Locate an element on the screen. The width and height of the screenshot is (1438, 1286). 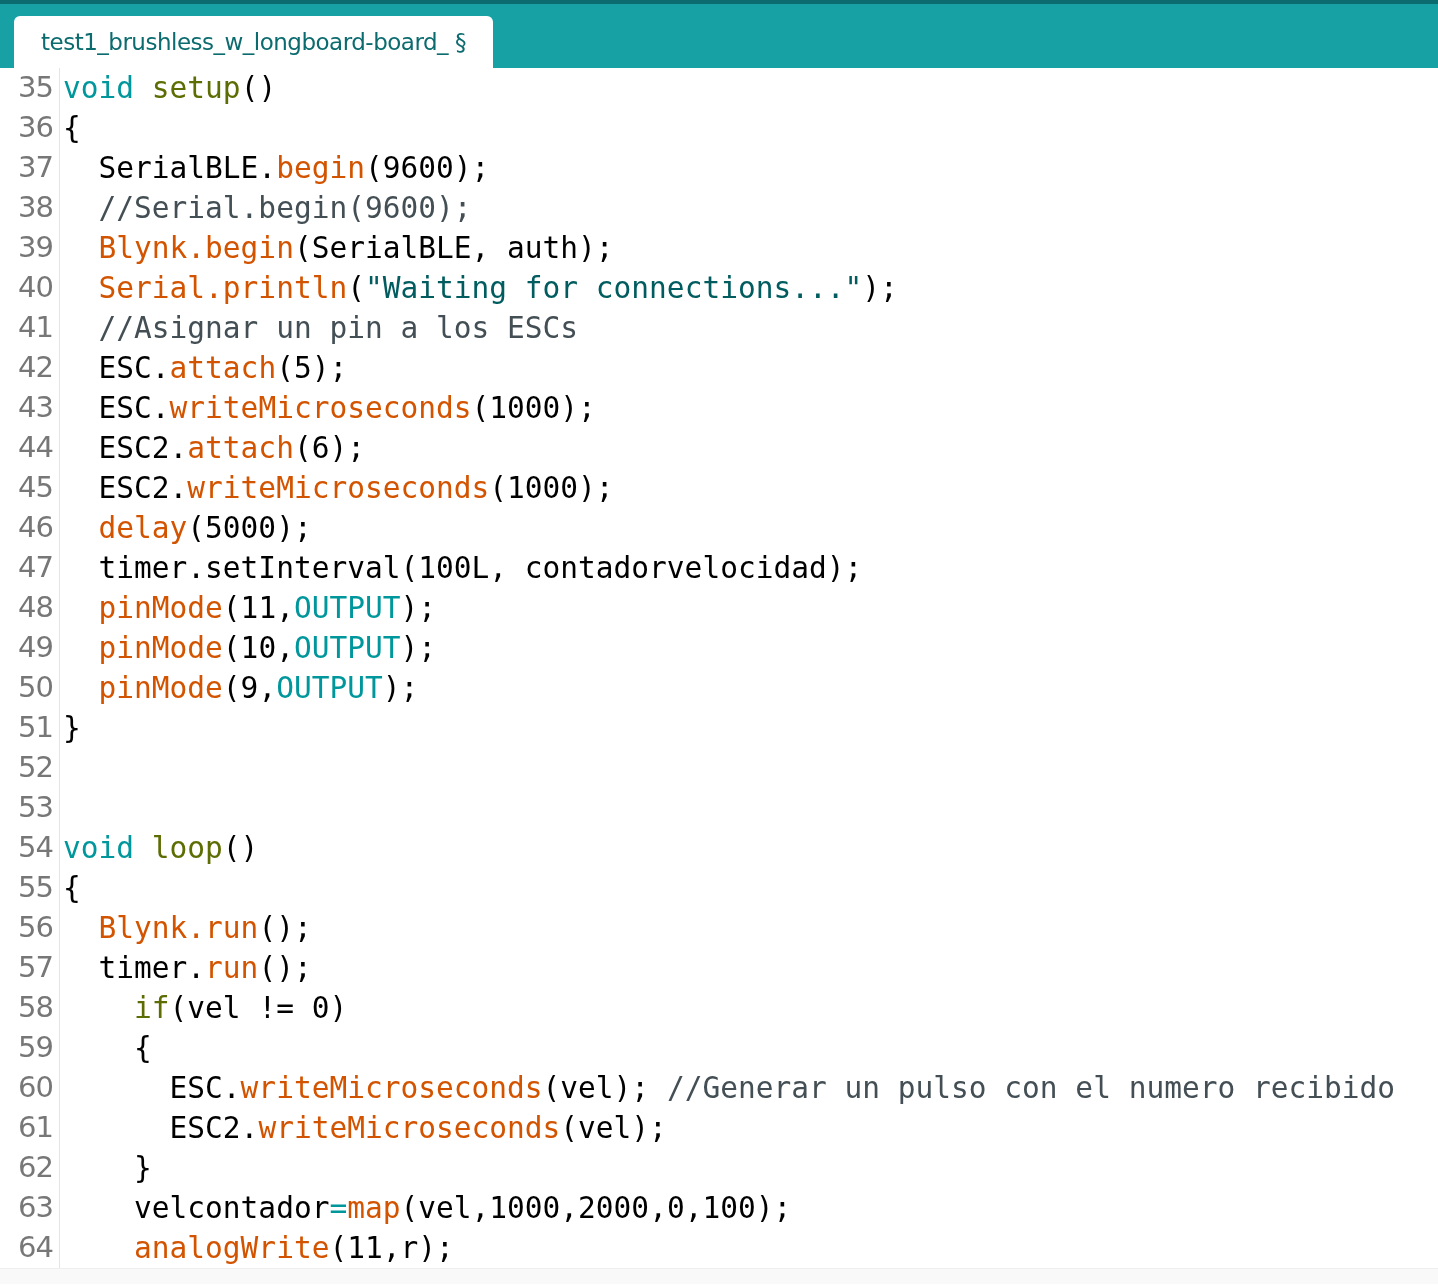
line-number: 64 is located at coordinates (35, 1248).